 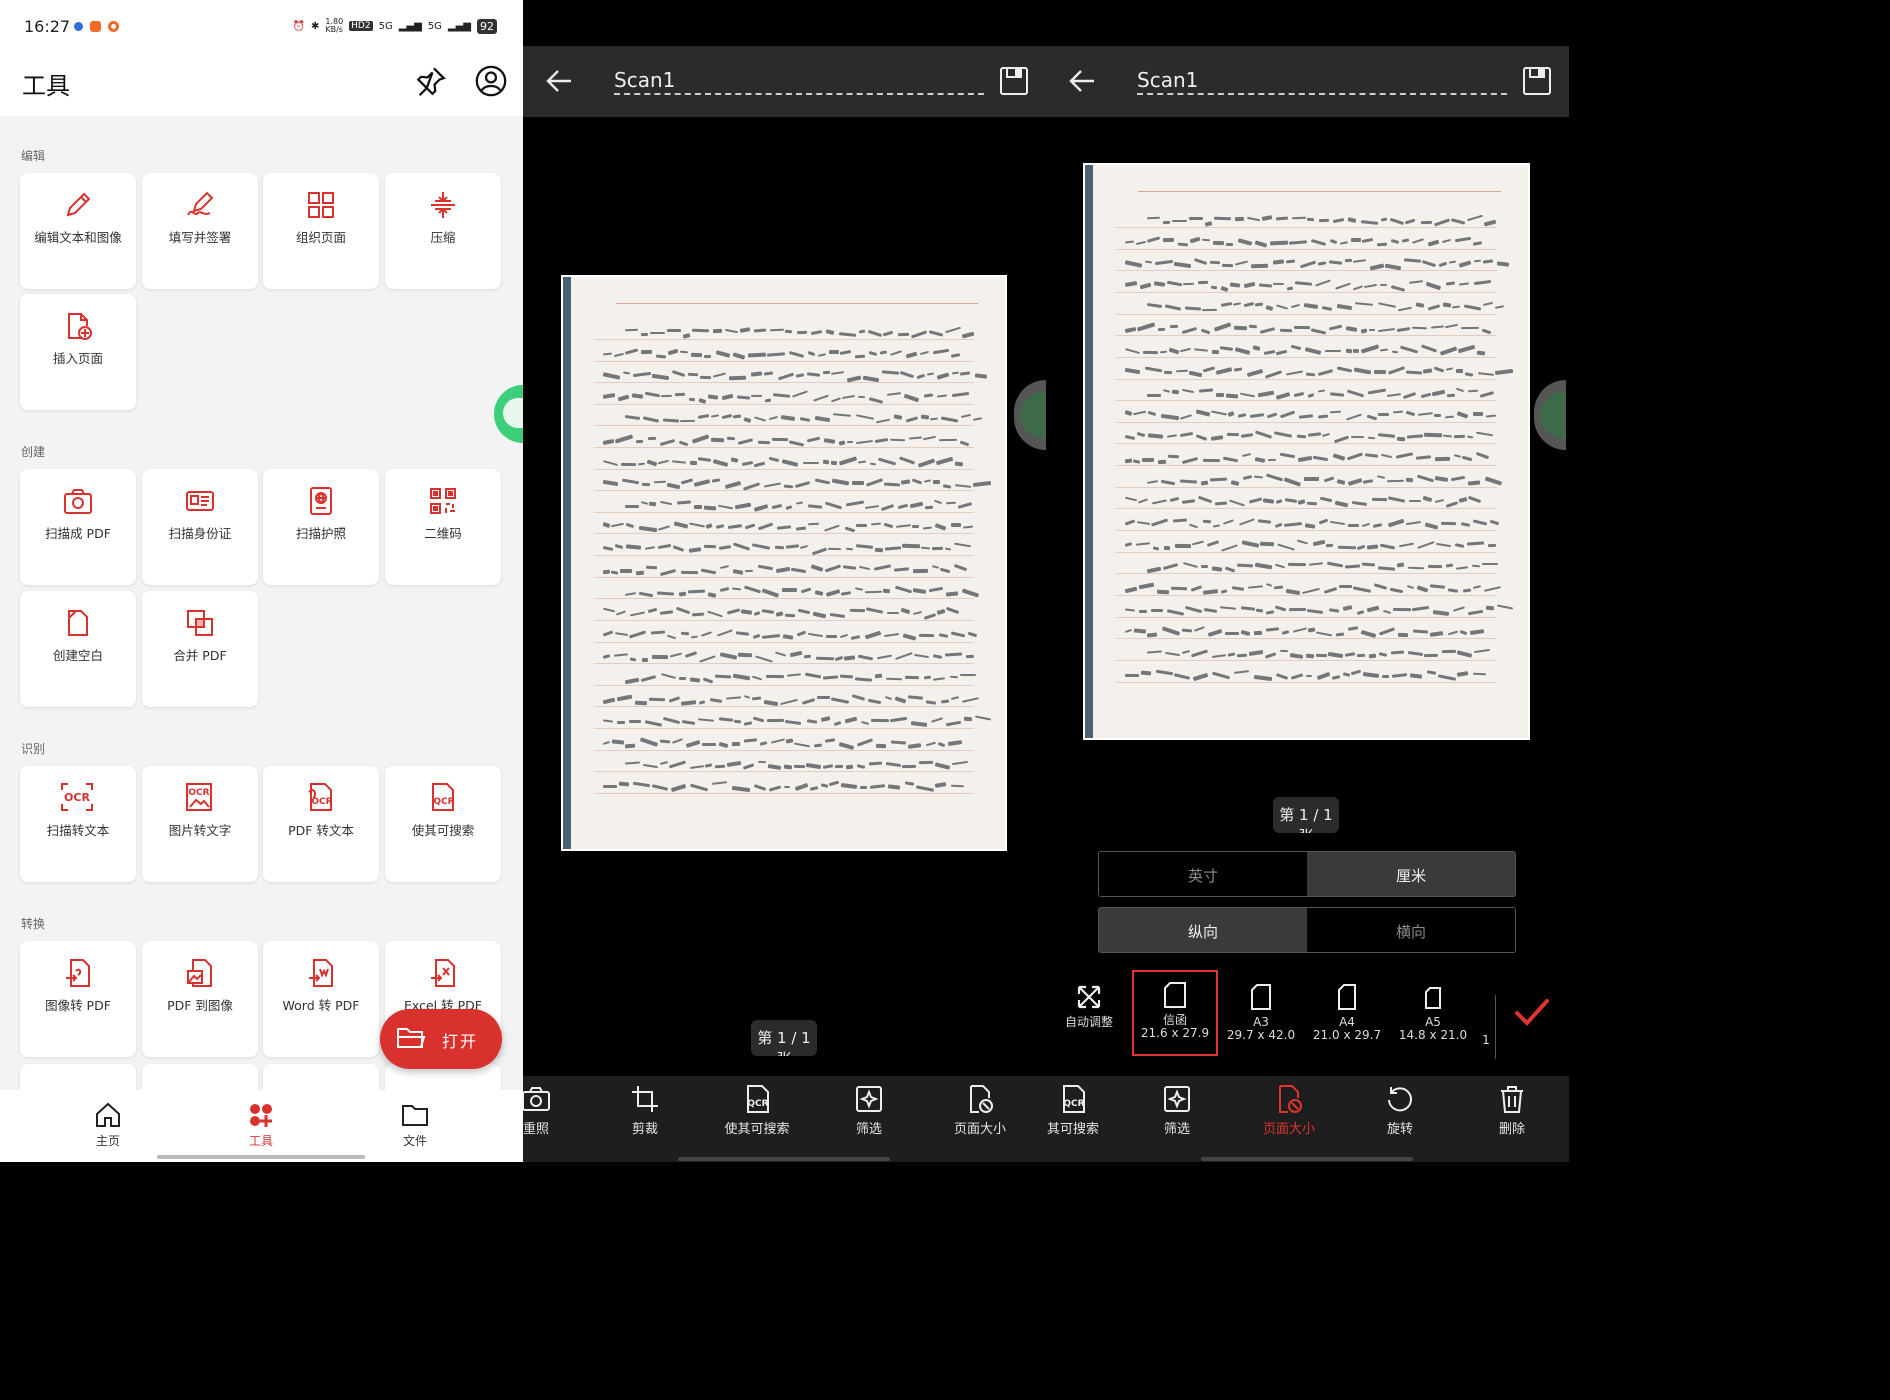 I want to click on size-a4: A4 21.0 x 29.7, so click(x=1347, y=1008).